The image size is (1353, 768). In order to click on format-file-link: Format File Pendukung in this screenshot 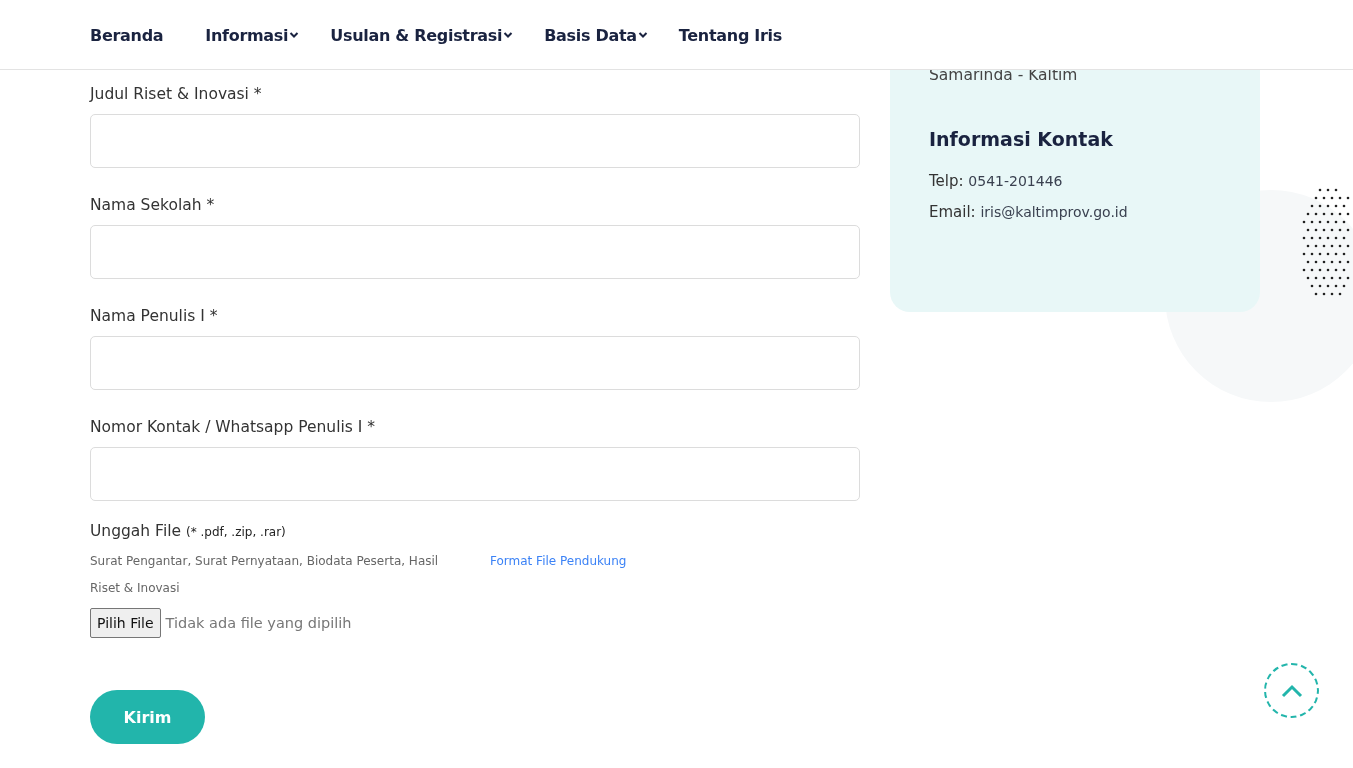, I will do `click(558, 561)`.